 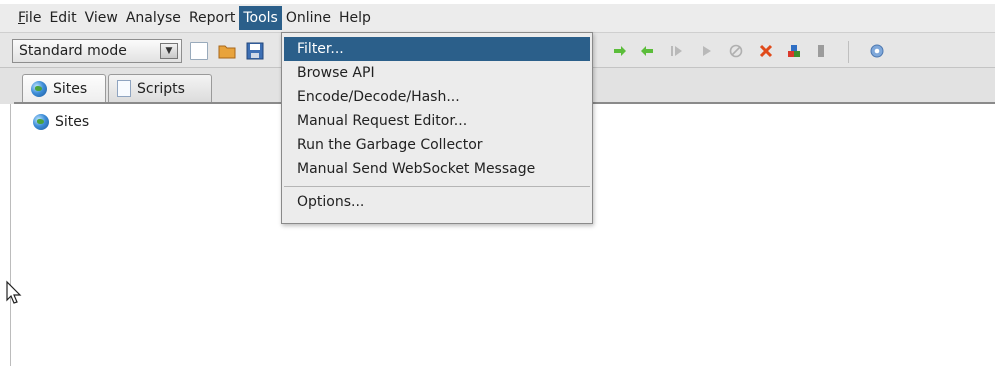 What do you see at coordinates (794, 51) in the screenshot?
I see `blocks-icon` at bounding box center [794, 51].